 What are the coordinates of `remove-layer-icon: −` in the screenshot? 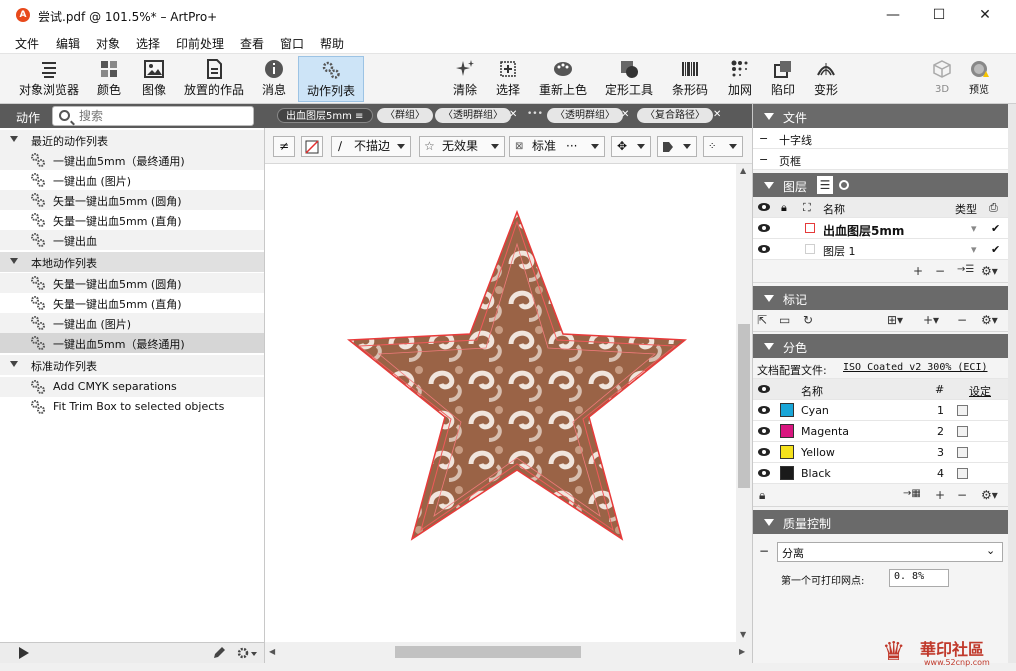 It's located at (940, 271).